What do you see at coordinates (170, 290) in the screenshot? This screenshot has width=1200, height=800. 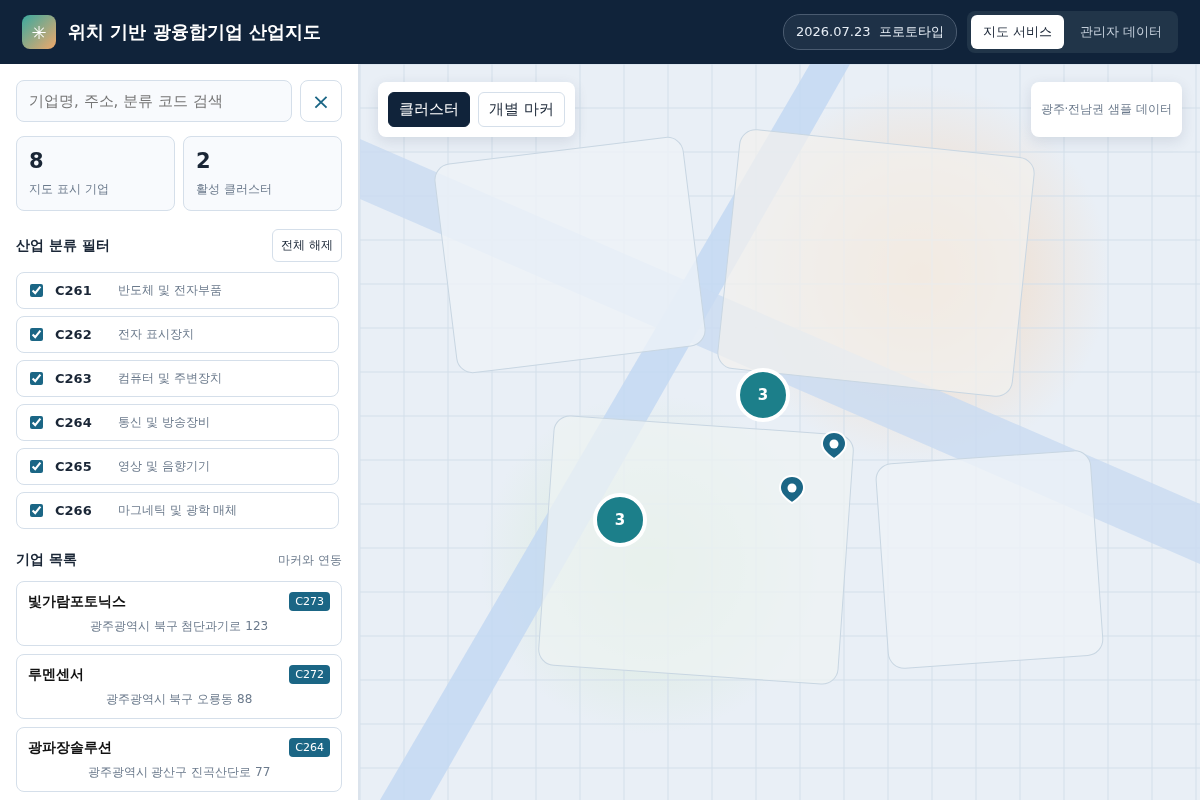 I see `filter-name: 반도체 및 전자부품` at bounding box center [170, 290].